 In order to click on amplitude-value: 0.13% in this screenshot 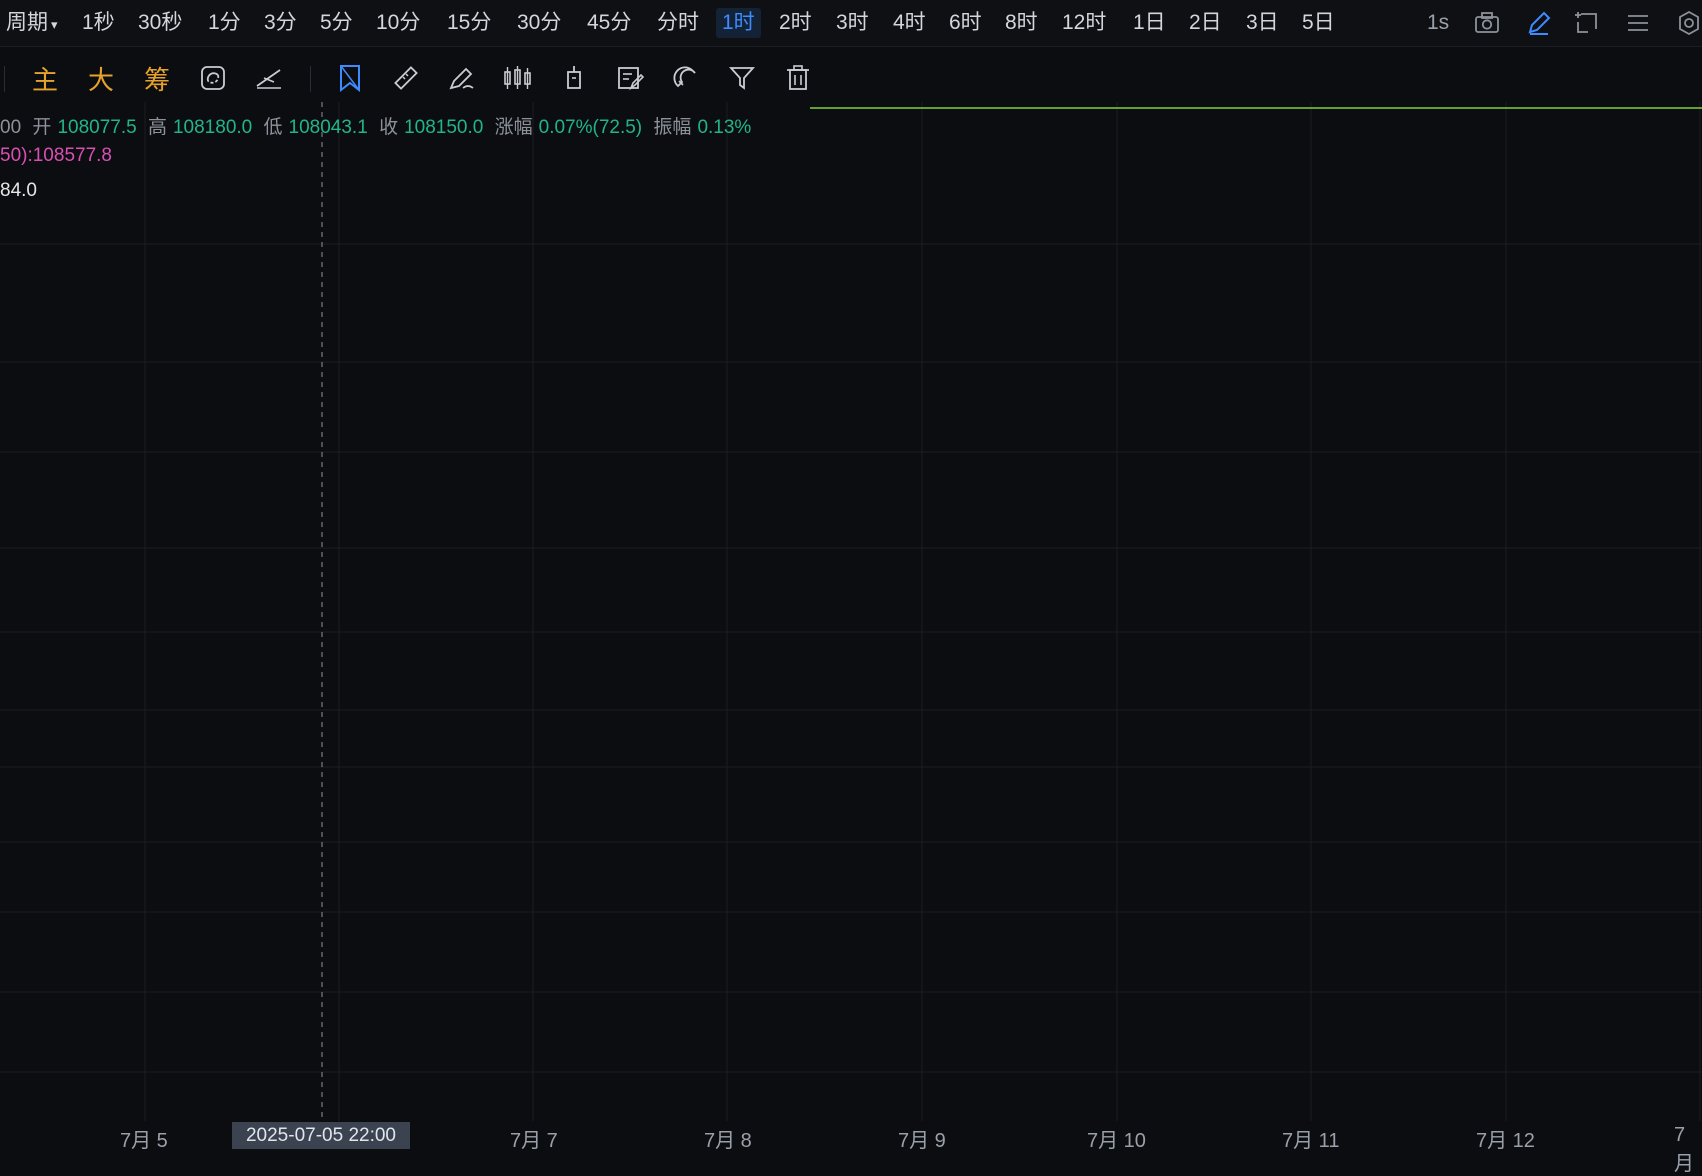, I will do `click(724, 127)`.